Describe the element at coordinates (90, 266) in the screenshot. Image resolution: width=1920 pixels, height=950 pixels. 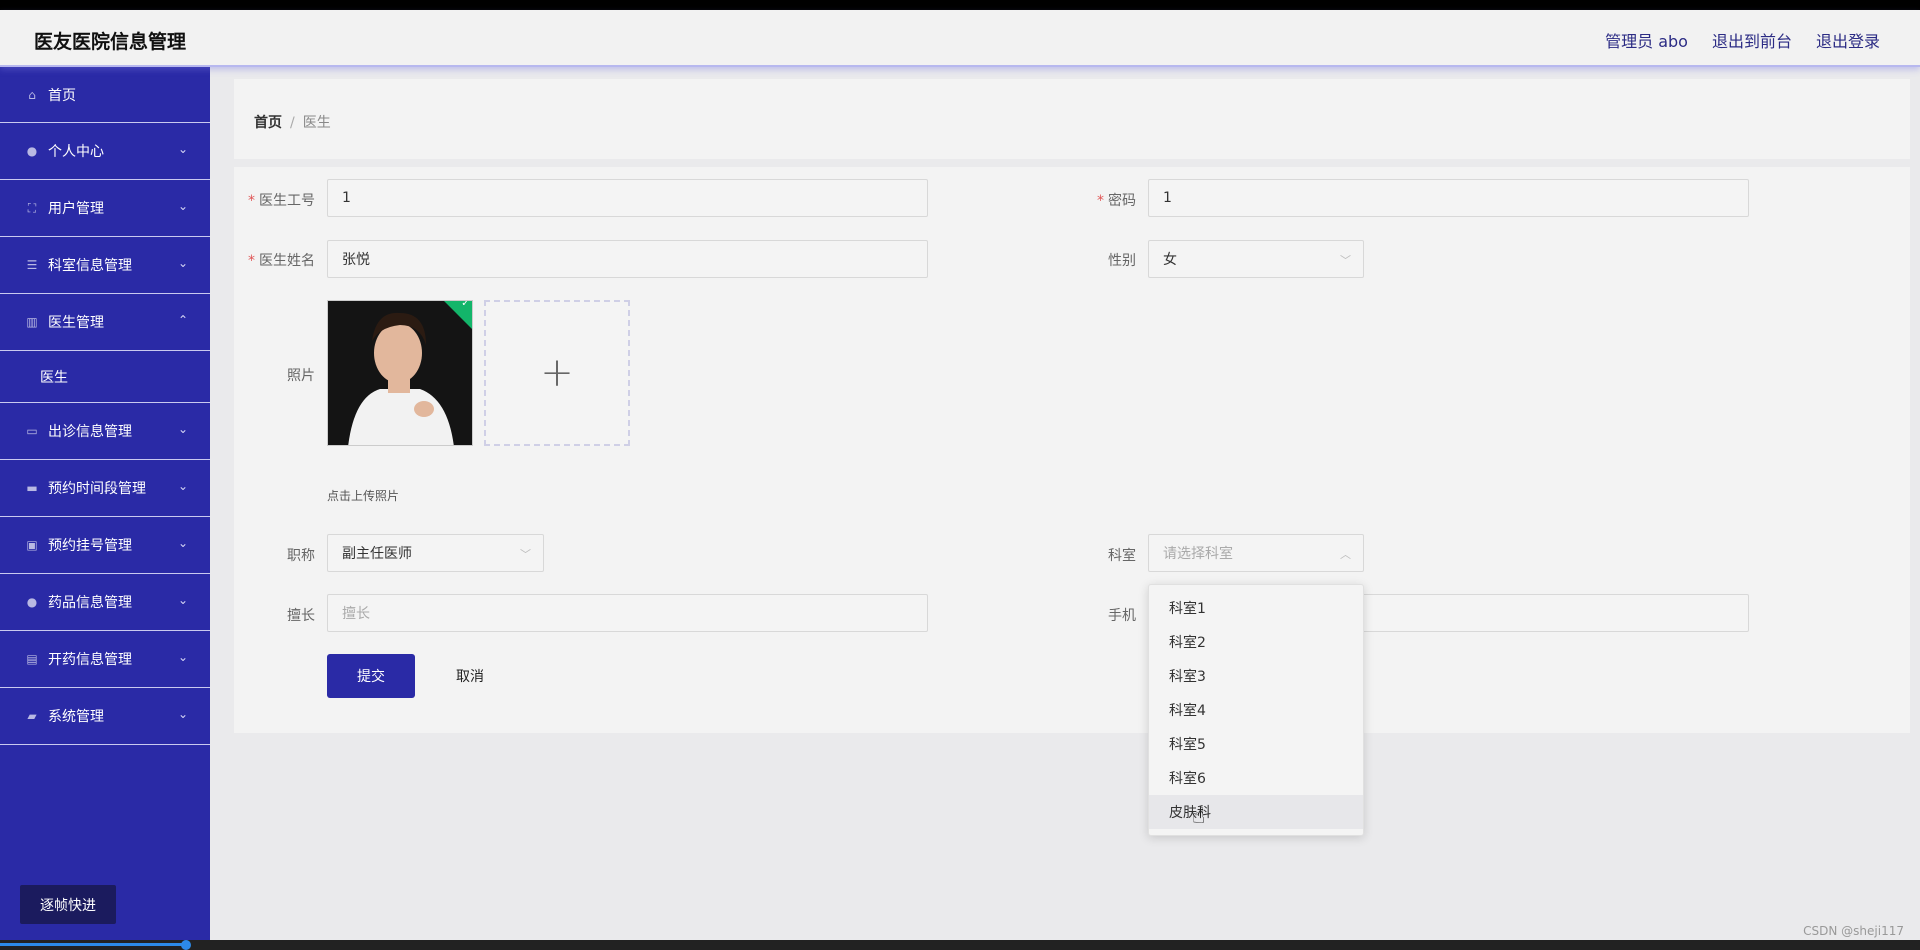
I see `sidebar-item-label: 科室信息管理` at that location.